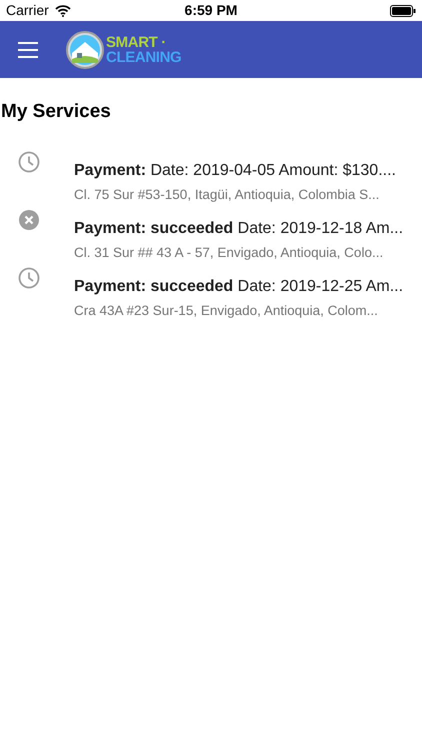  Describe the element at coordinates (144, 57) in the screenshot. I see `logo-text: CLEANING` at that location.